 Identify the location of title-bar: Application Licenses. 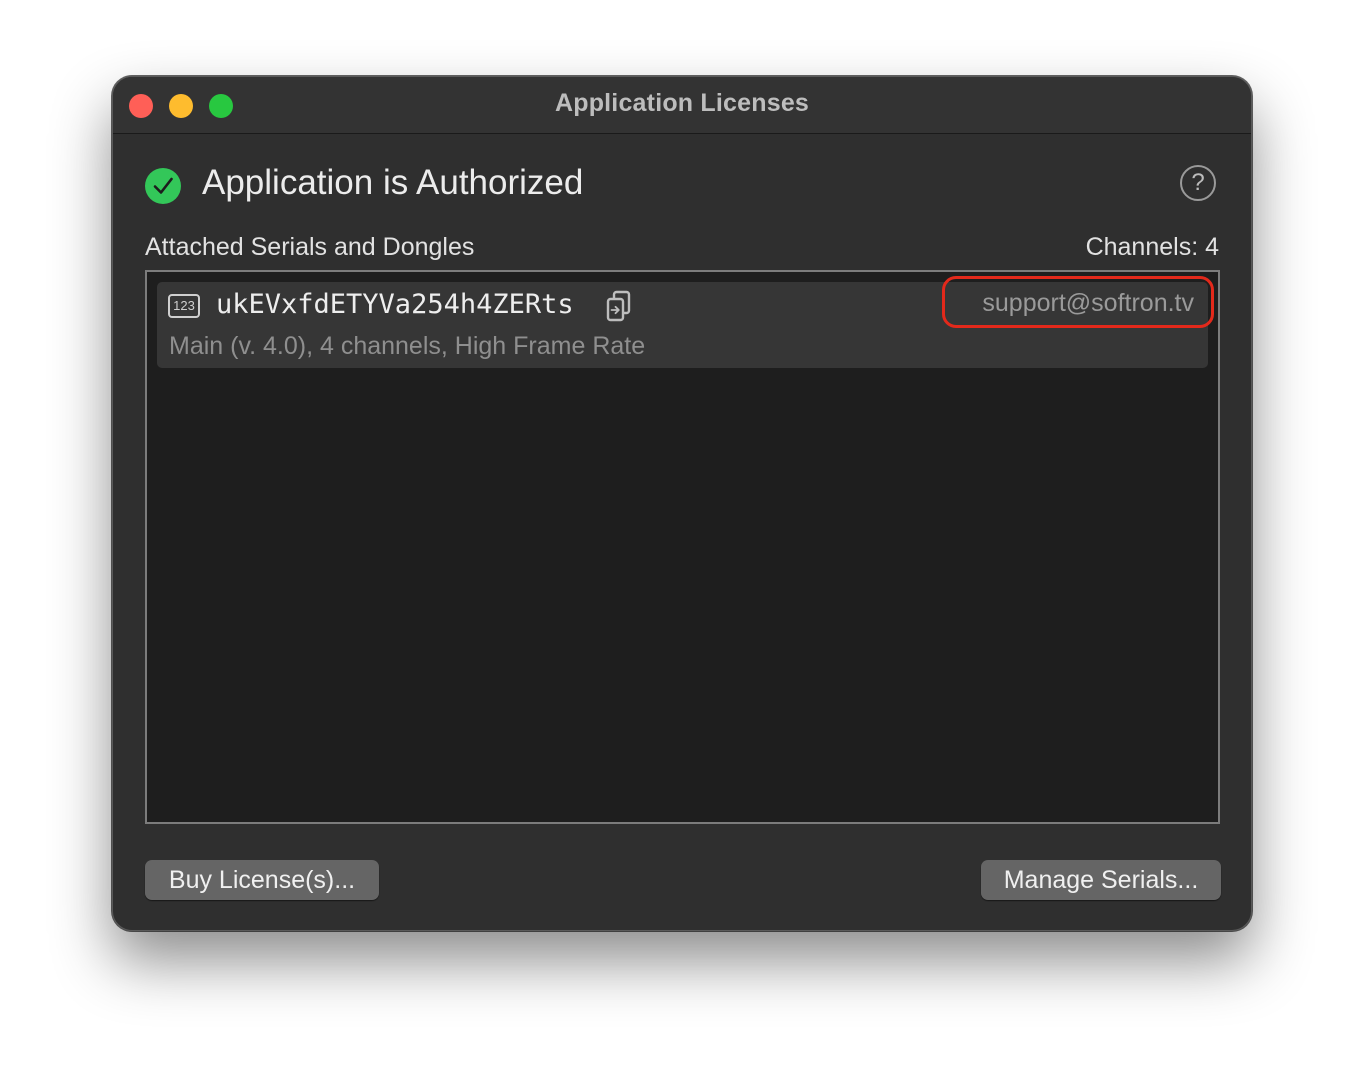
(682, 105).